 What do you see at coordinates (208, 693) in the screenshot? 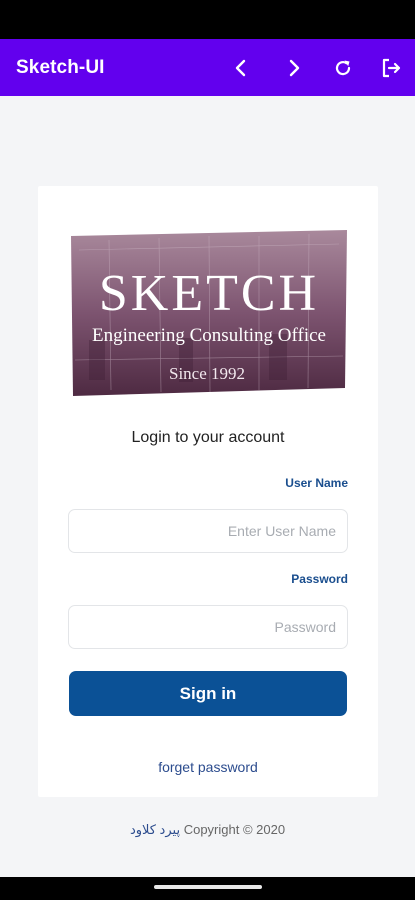
I see `sign-in-button: Sign in` at bounding box center [208, 693].